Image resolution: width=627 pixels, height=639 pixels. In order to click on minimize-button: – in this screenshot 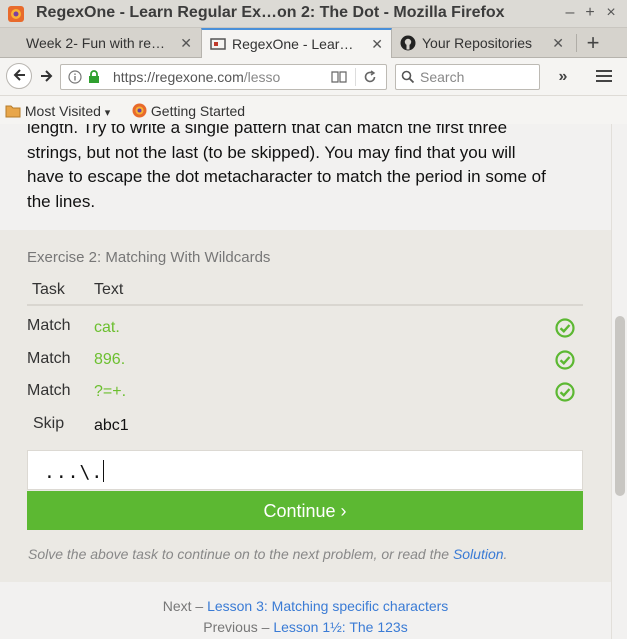, I will do `click(570, 13)`.